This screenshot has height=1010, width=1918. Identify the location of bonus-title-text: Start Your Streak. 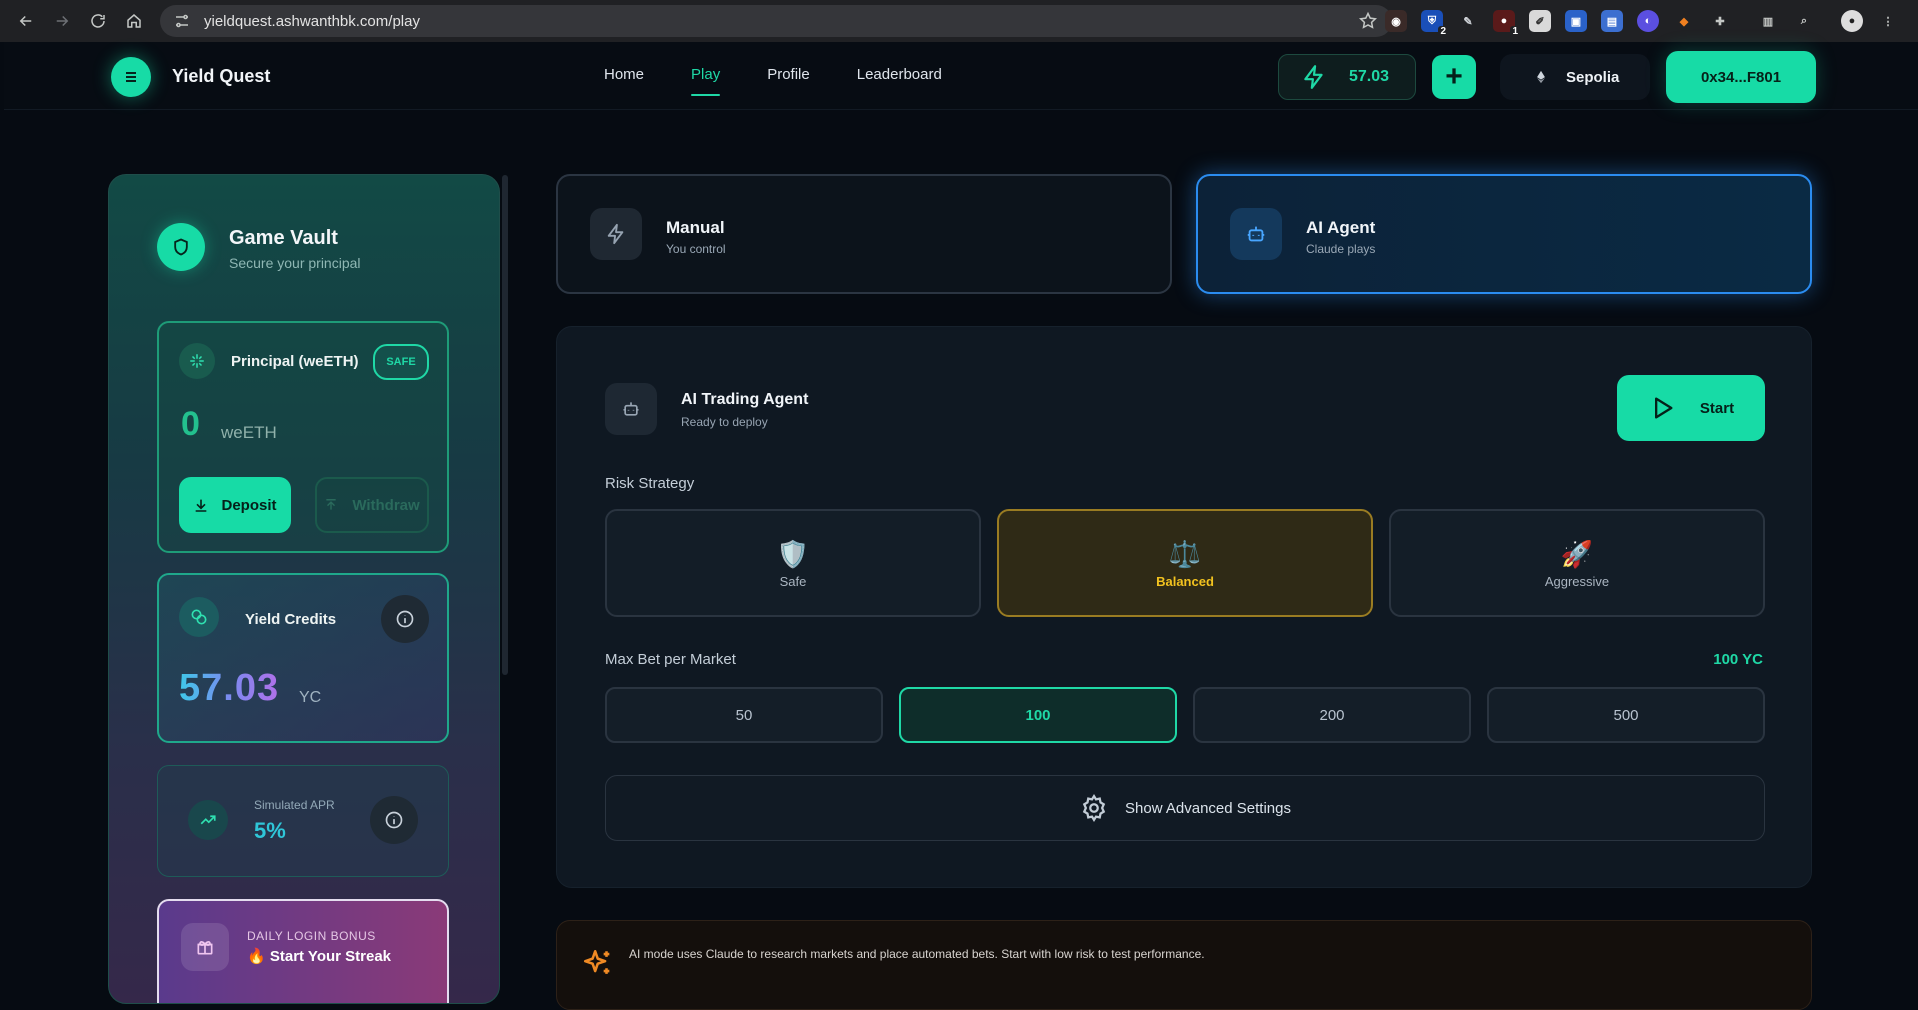
(330, 956).